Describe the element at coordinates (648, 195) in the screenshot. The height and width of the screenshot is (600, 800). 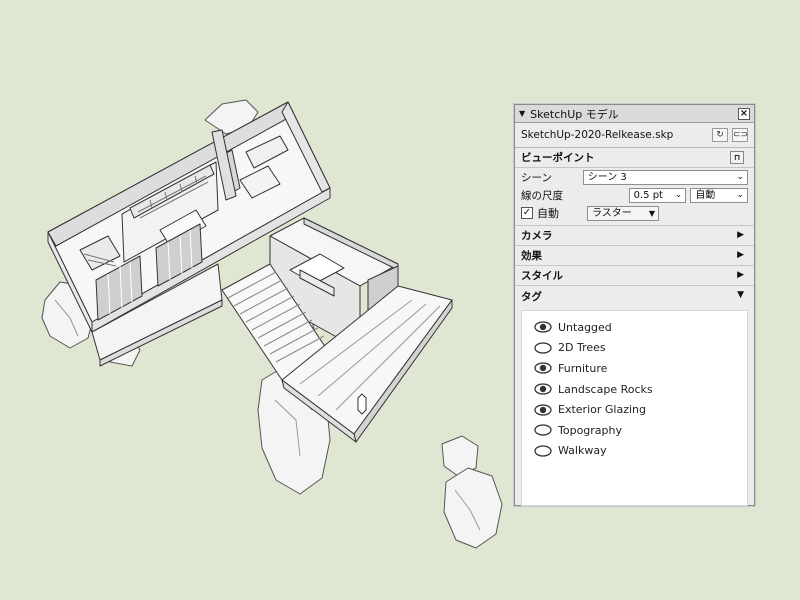
I see `line-scale-value: 0.5 pt` at that location.